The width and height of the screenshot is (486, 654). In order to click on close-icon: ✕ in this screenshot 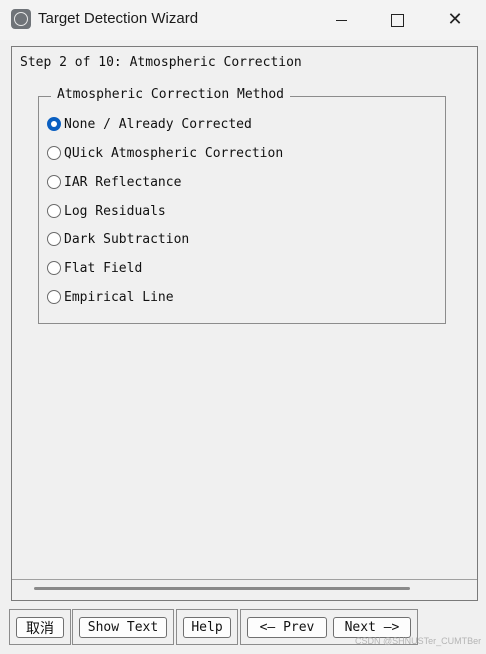, I will do `click(455, 19)`.